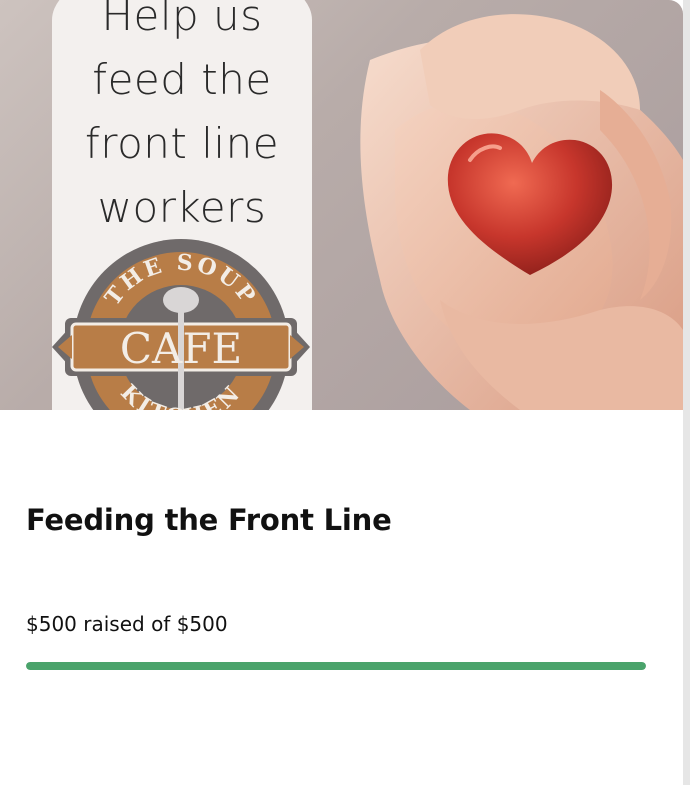  I want to click on amount-raised-text: $500 raised of $500, so click(127, 624).